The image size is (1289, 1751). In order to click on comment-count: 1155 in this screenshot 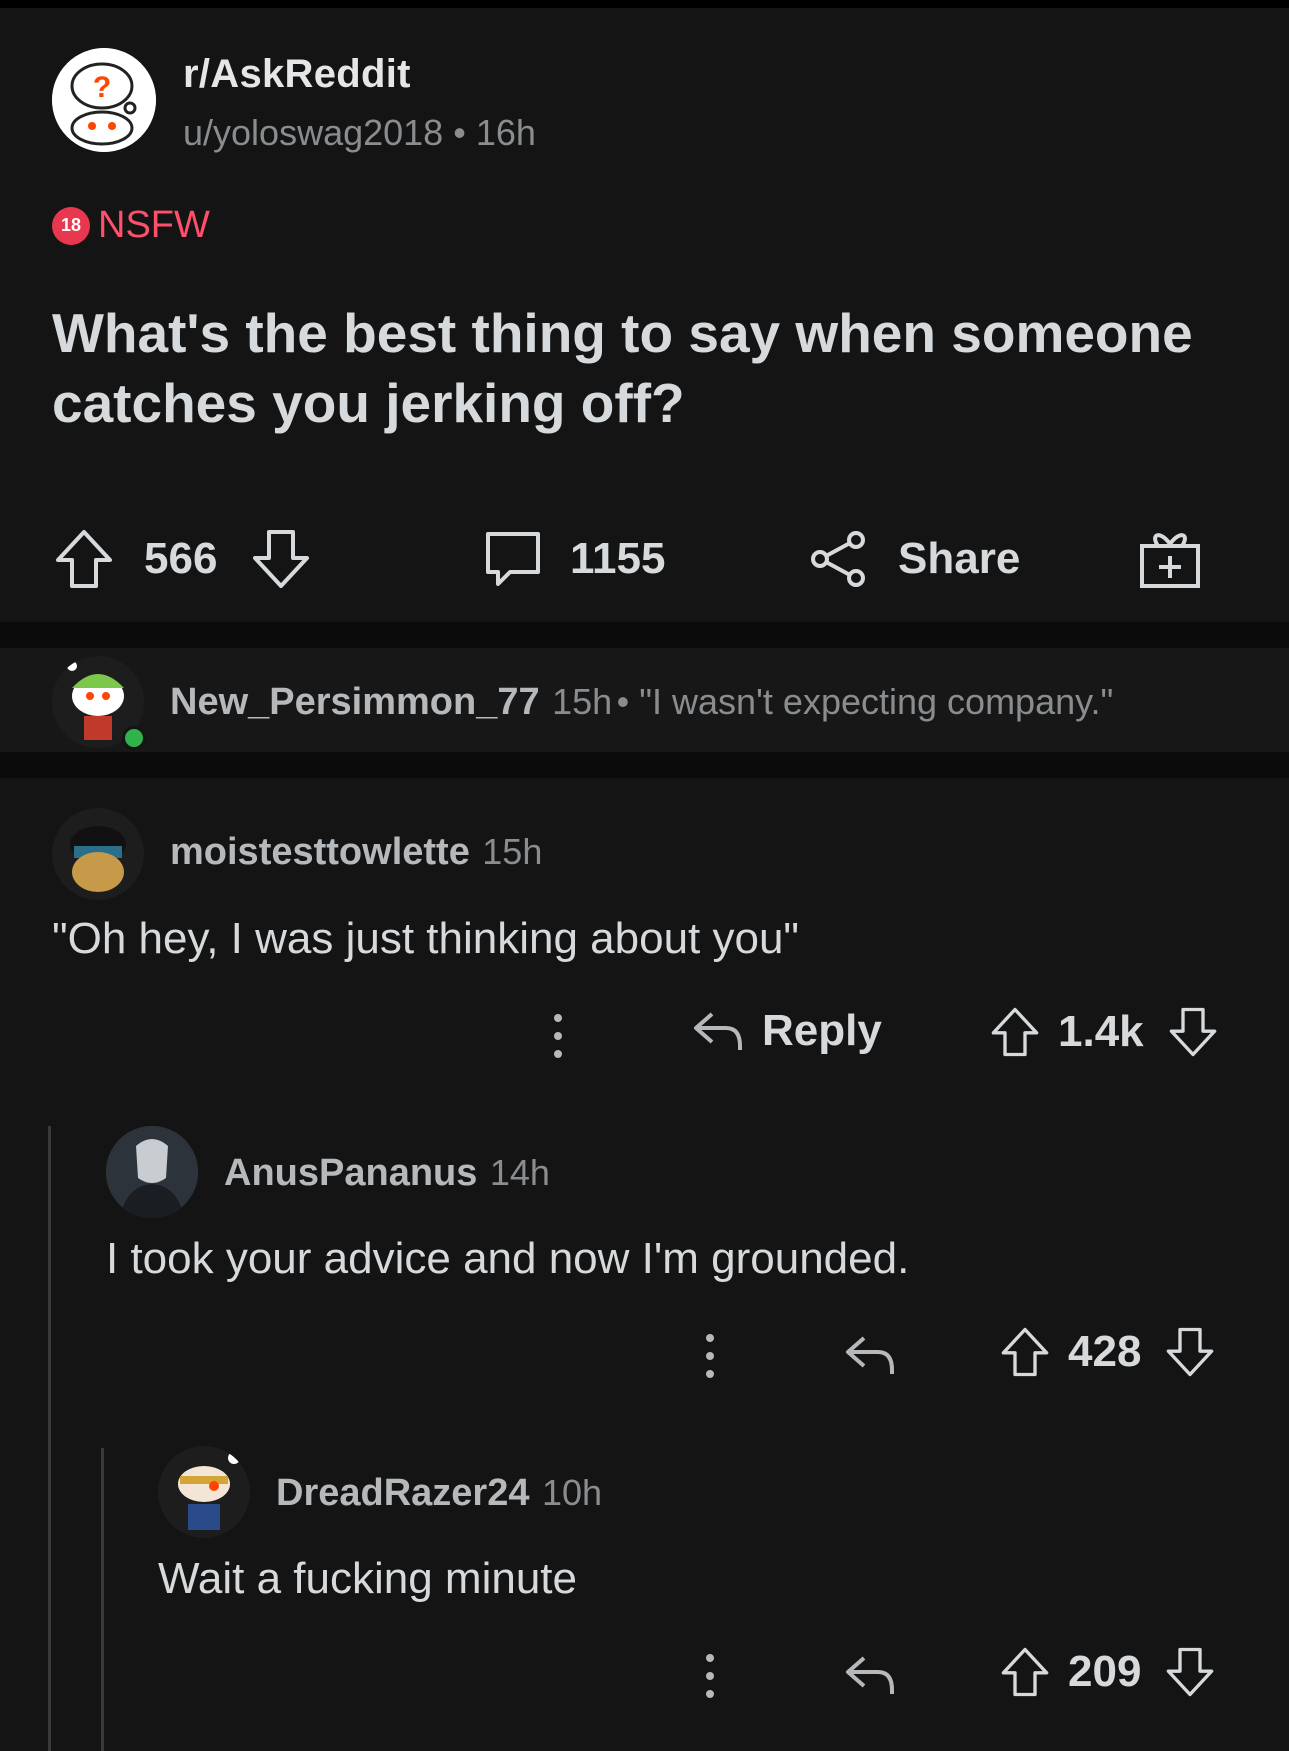, I will do `click(618, 558)`.